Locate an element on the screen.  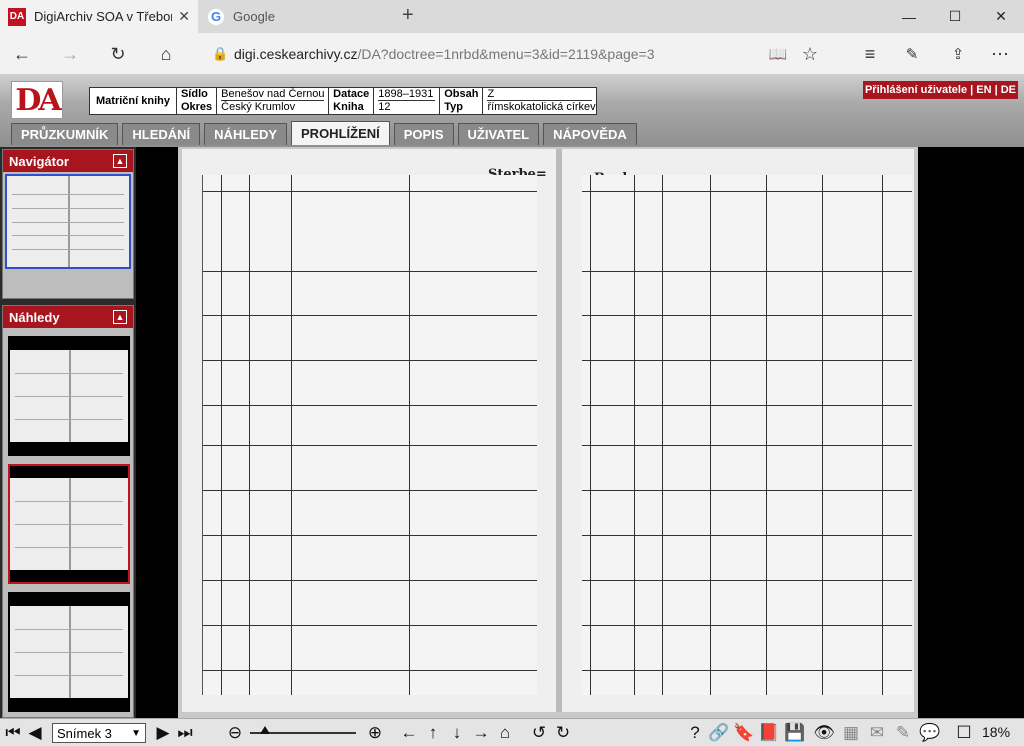
navigator-page-image is located at coordinates (68, 221).